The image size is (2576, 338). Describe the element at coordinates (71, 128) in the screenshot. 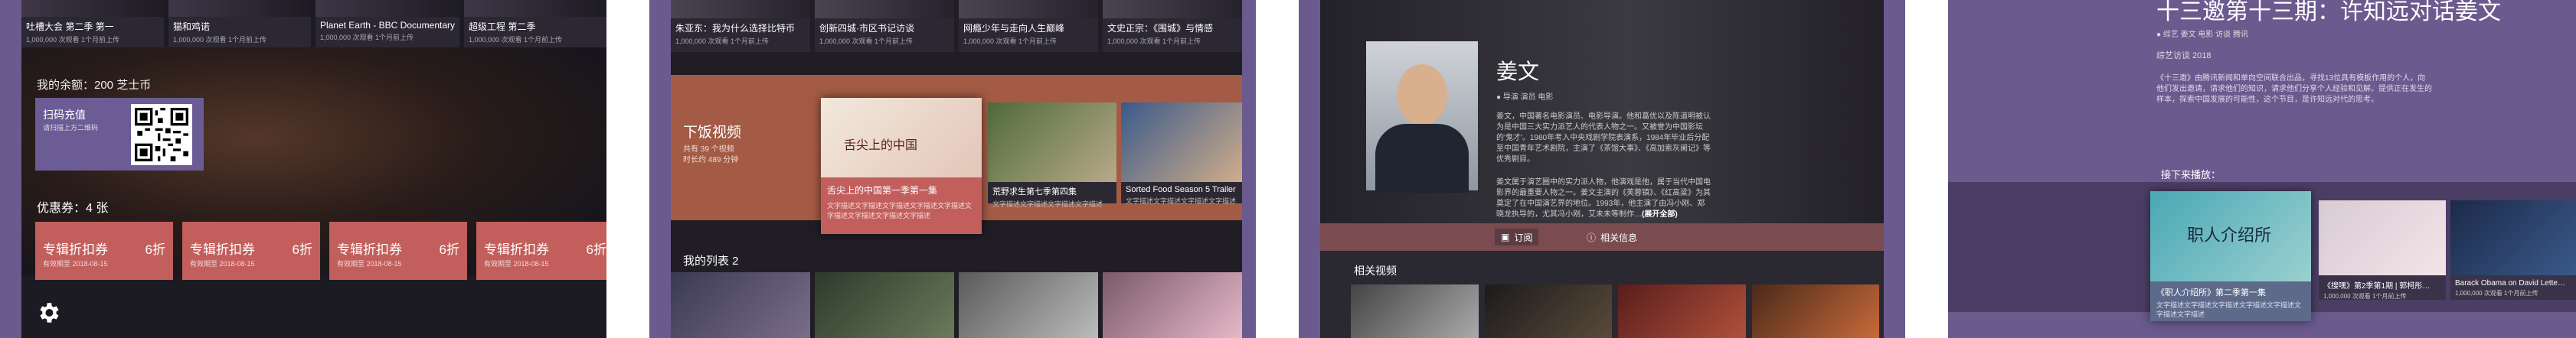

I see `recharge-sublabel: 请扫描上方二维码` at that location.